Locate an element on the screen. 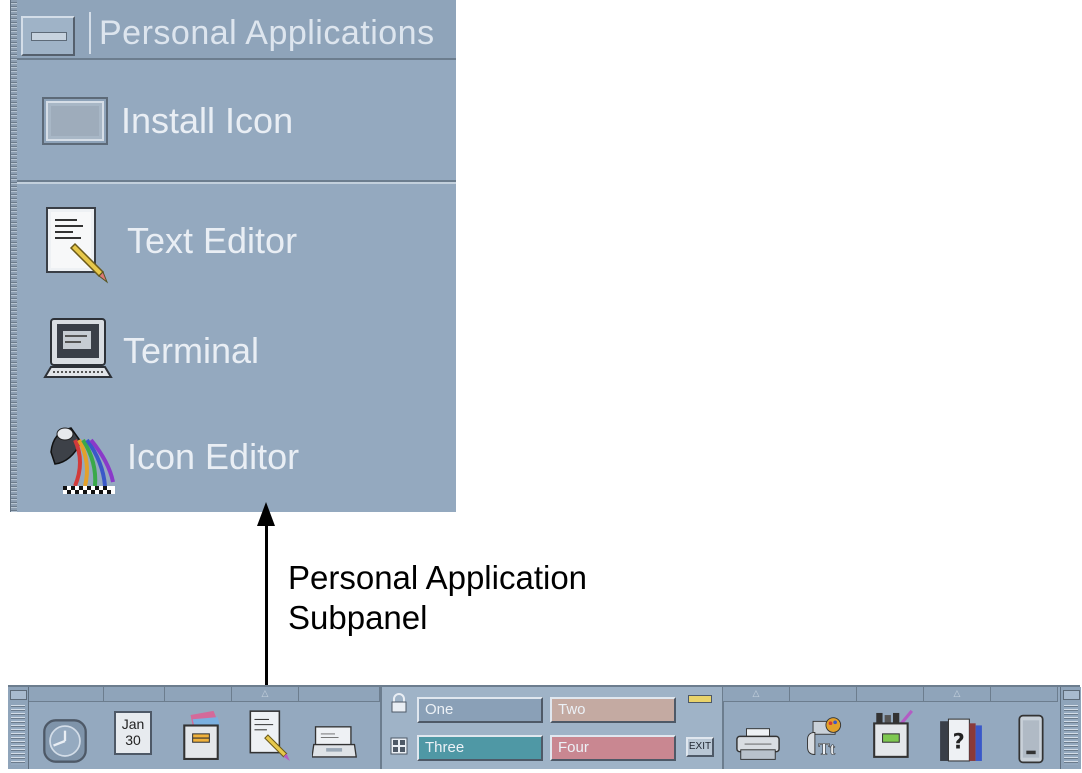 This screenshot has width=1082, height=773. caption-line-2: Subpanel is located at coordinates (358, 617).